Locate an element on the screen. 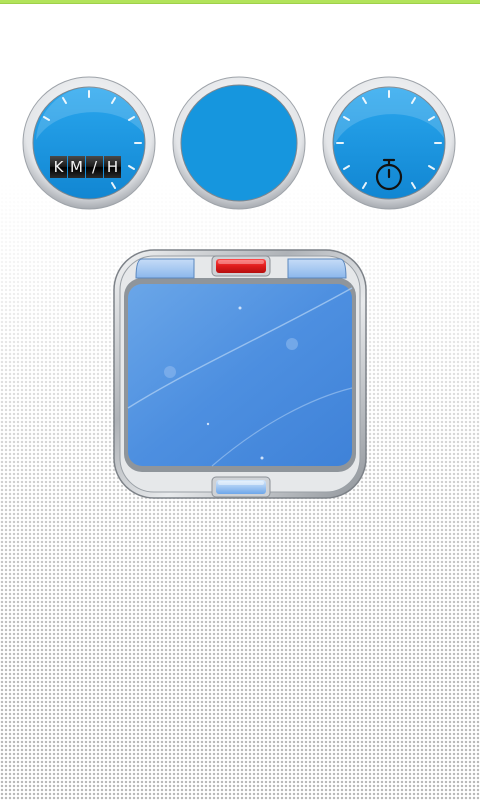 The image size is (480, 800). bottom-pill-button is located at coordinates (241, 487).